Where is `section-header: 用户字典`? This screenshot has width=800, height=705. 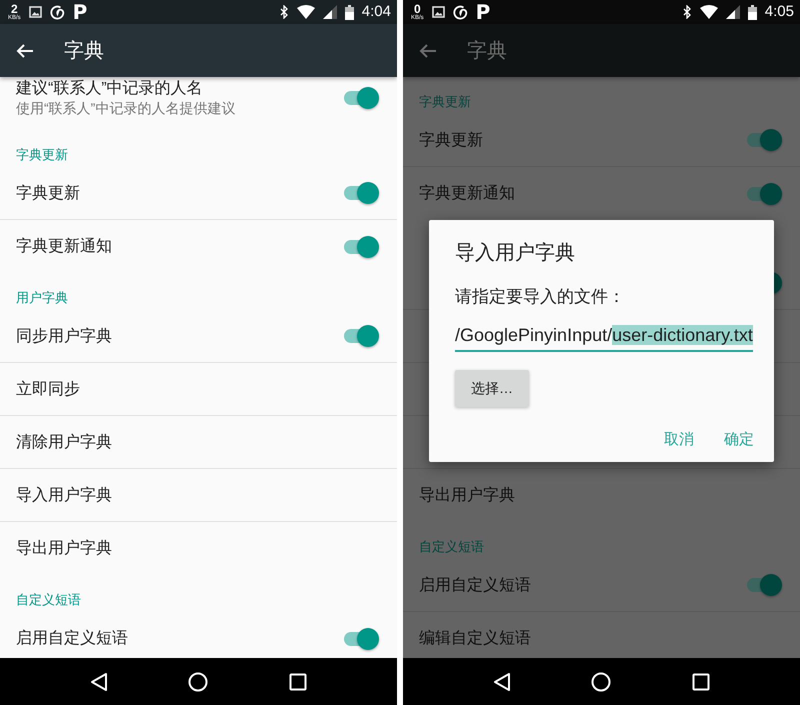
section-header: 用户字典 is located at coordinates (42, 297).